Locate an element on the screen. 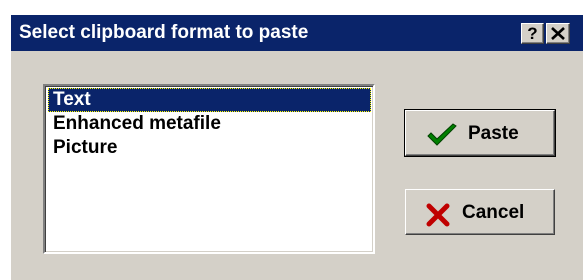 This screenshot has width=583, height=280. cancel-button-label: Cancel is located at coordinates (493, 212).